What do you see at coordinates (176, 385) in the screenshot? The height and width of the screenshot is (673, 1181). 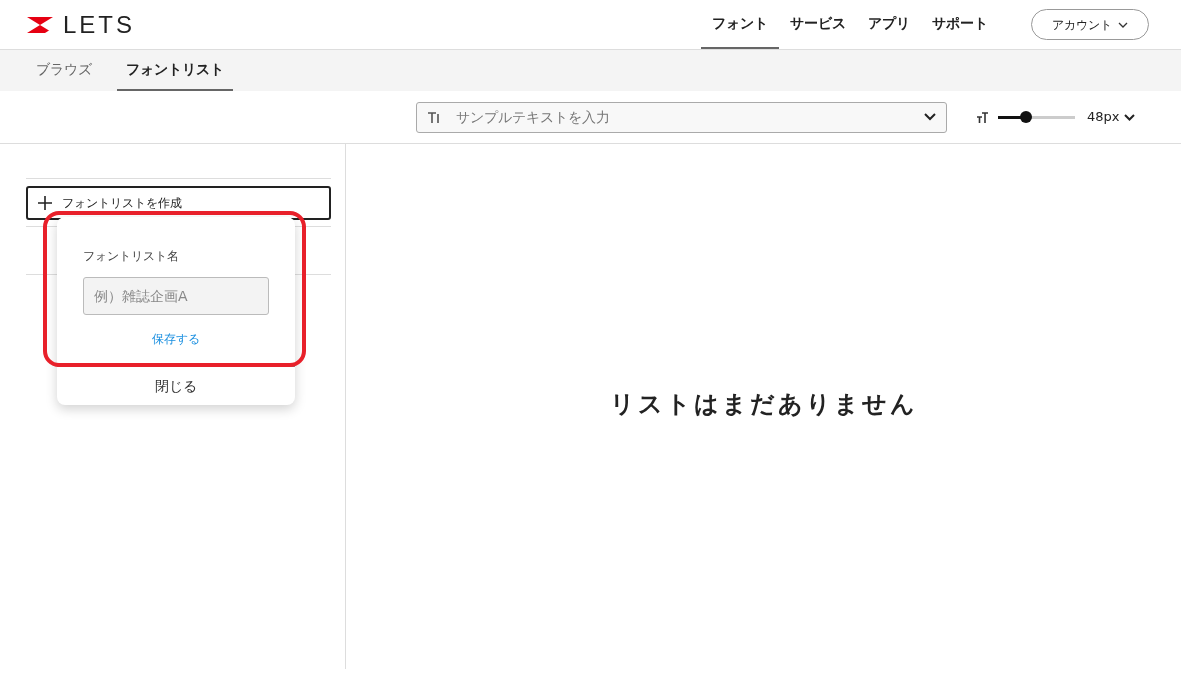 I see `close-button: 閉じる` at bounding box center [176, 385].